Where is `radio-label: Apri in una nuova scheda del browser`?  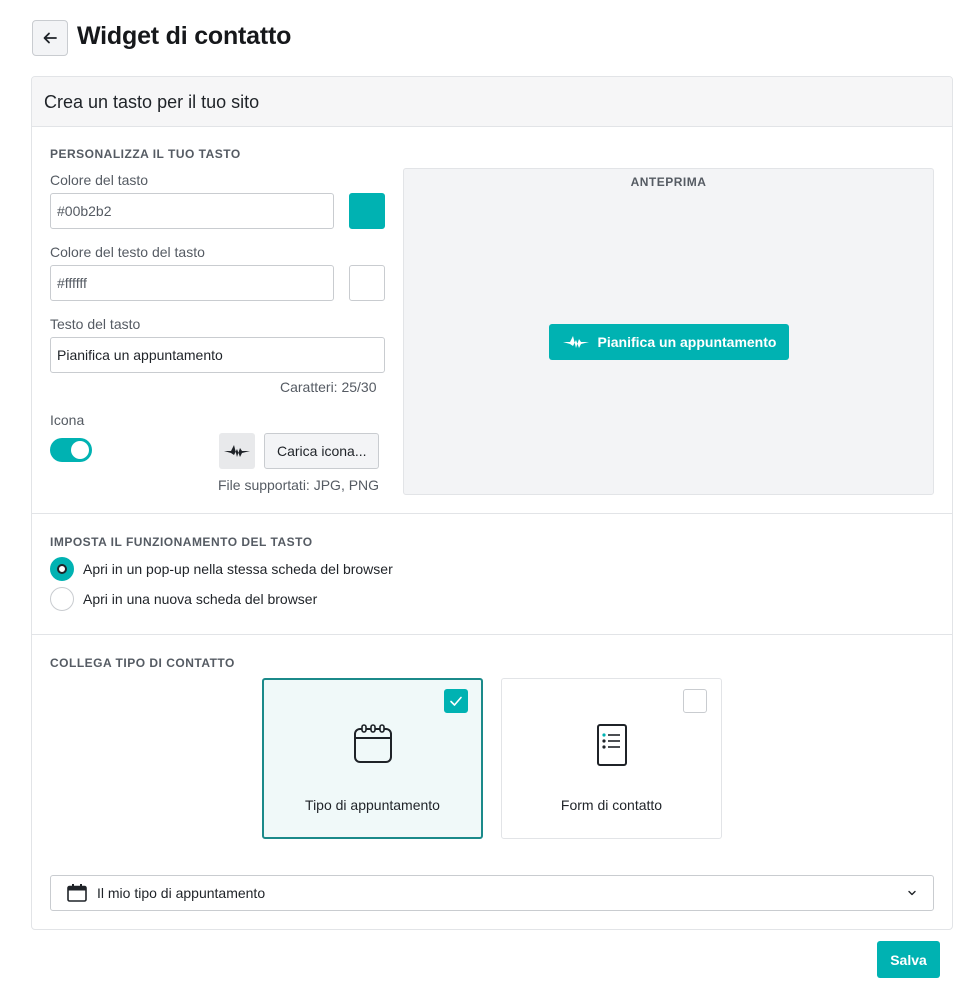 radio-label: Apri in una nuova scheda del browser is located at coordinates (200, 599).